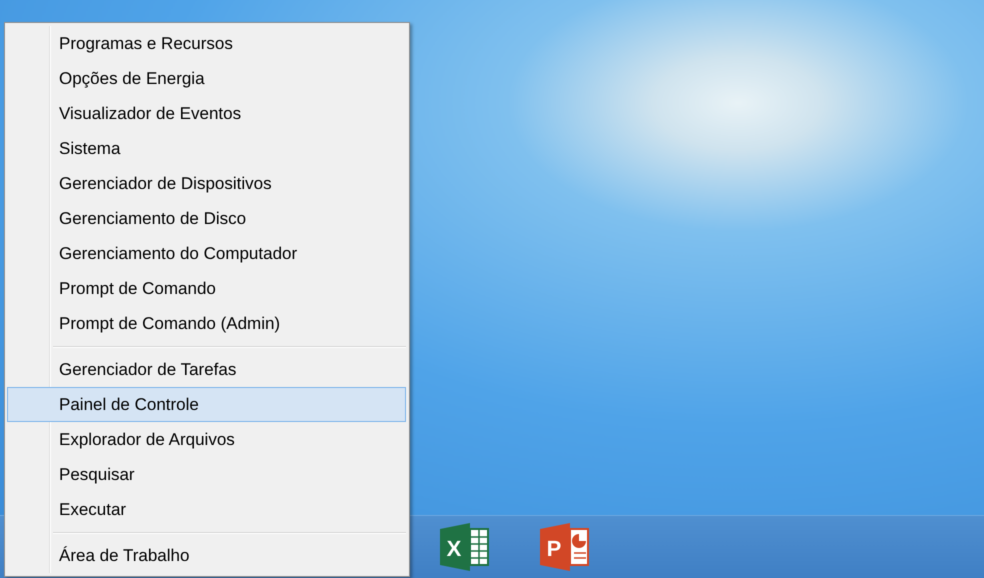 This screenshot has width=984, height=578. I want to click on menu-item: Gerenciador de Tarefas, so click(206, 369).